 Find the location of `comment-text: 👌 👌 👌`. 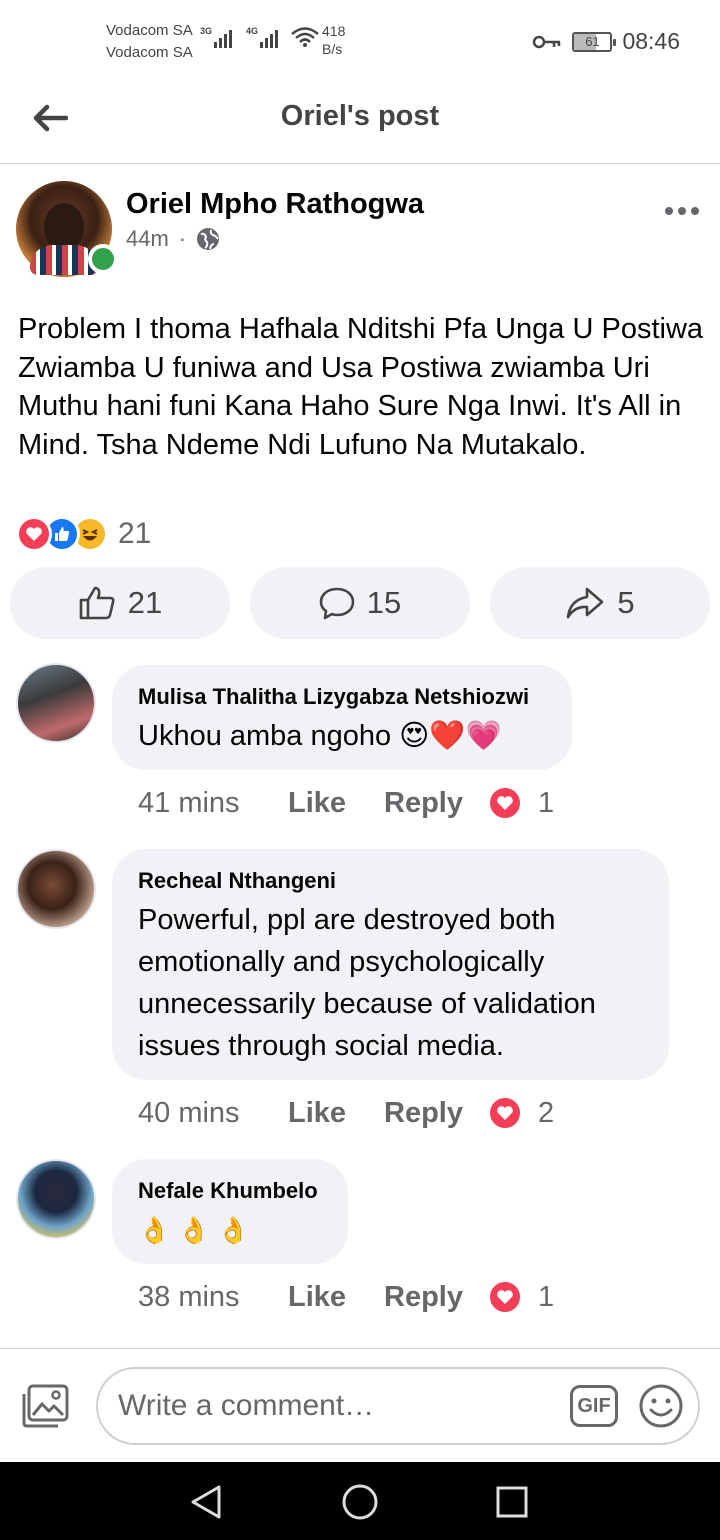

comment-text: 👌 👌 👌 is located at coordinates (194, 1230).